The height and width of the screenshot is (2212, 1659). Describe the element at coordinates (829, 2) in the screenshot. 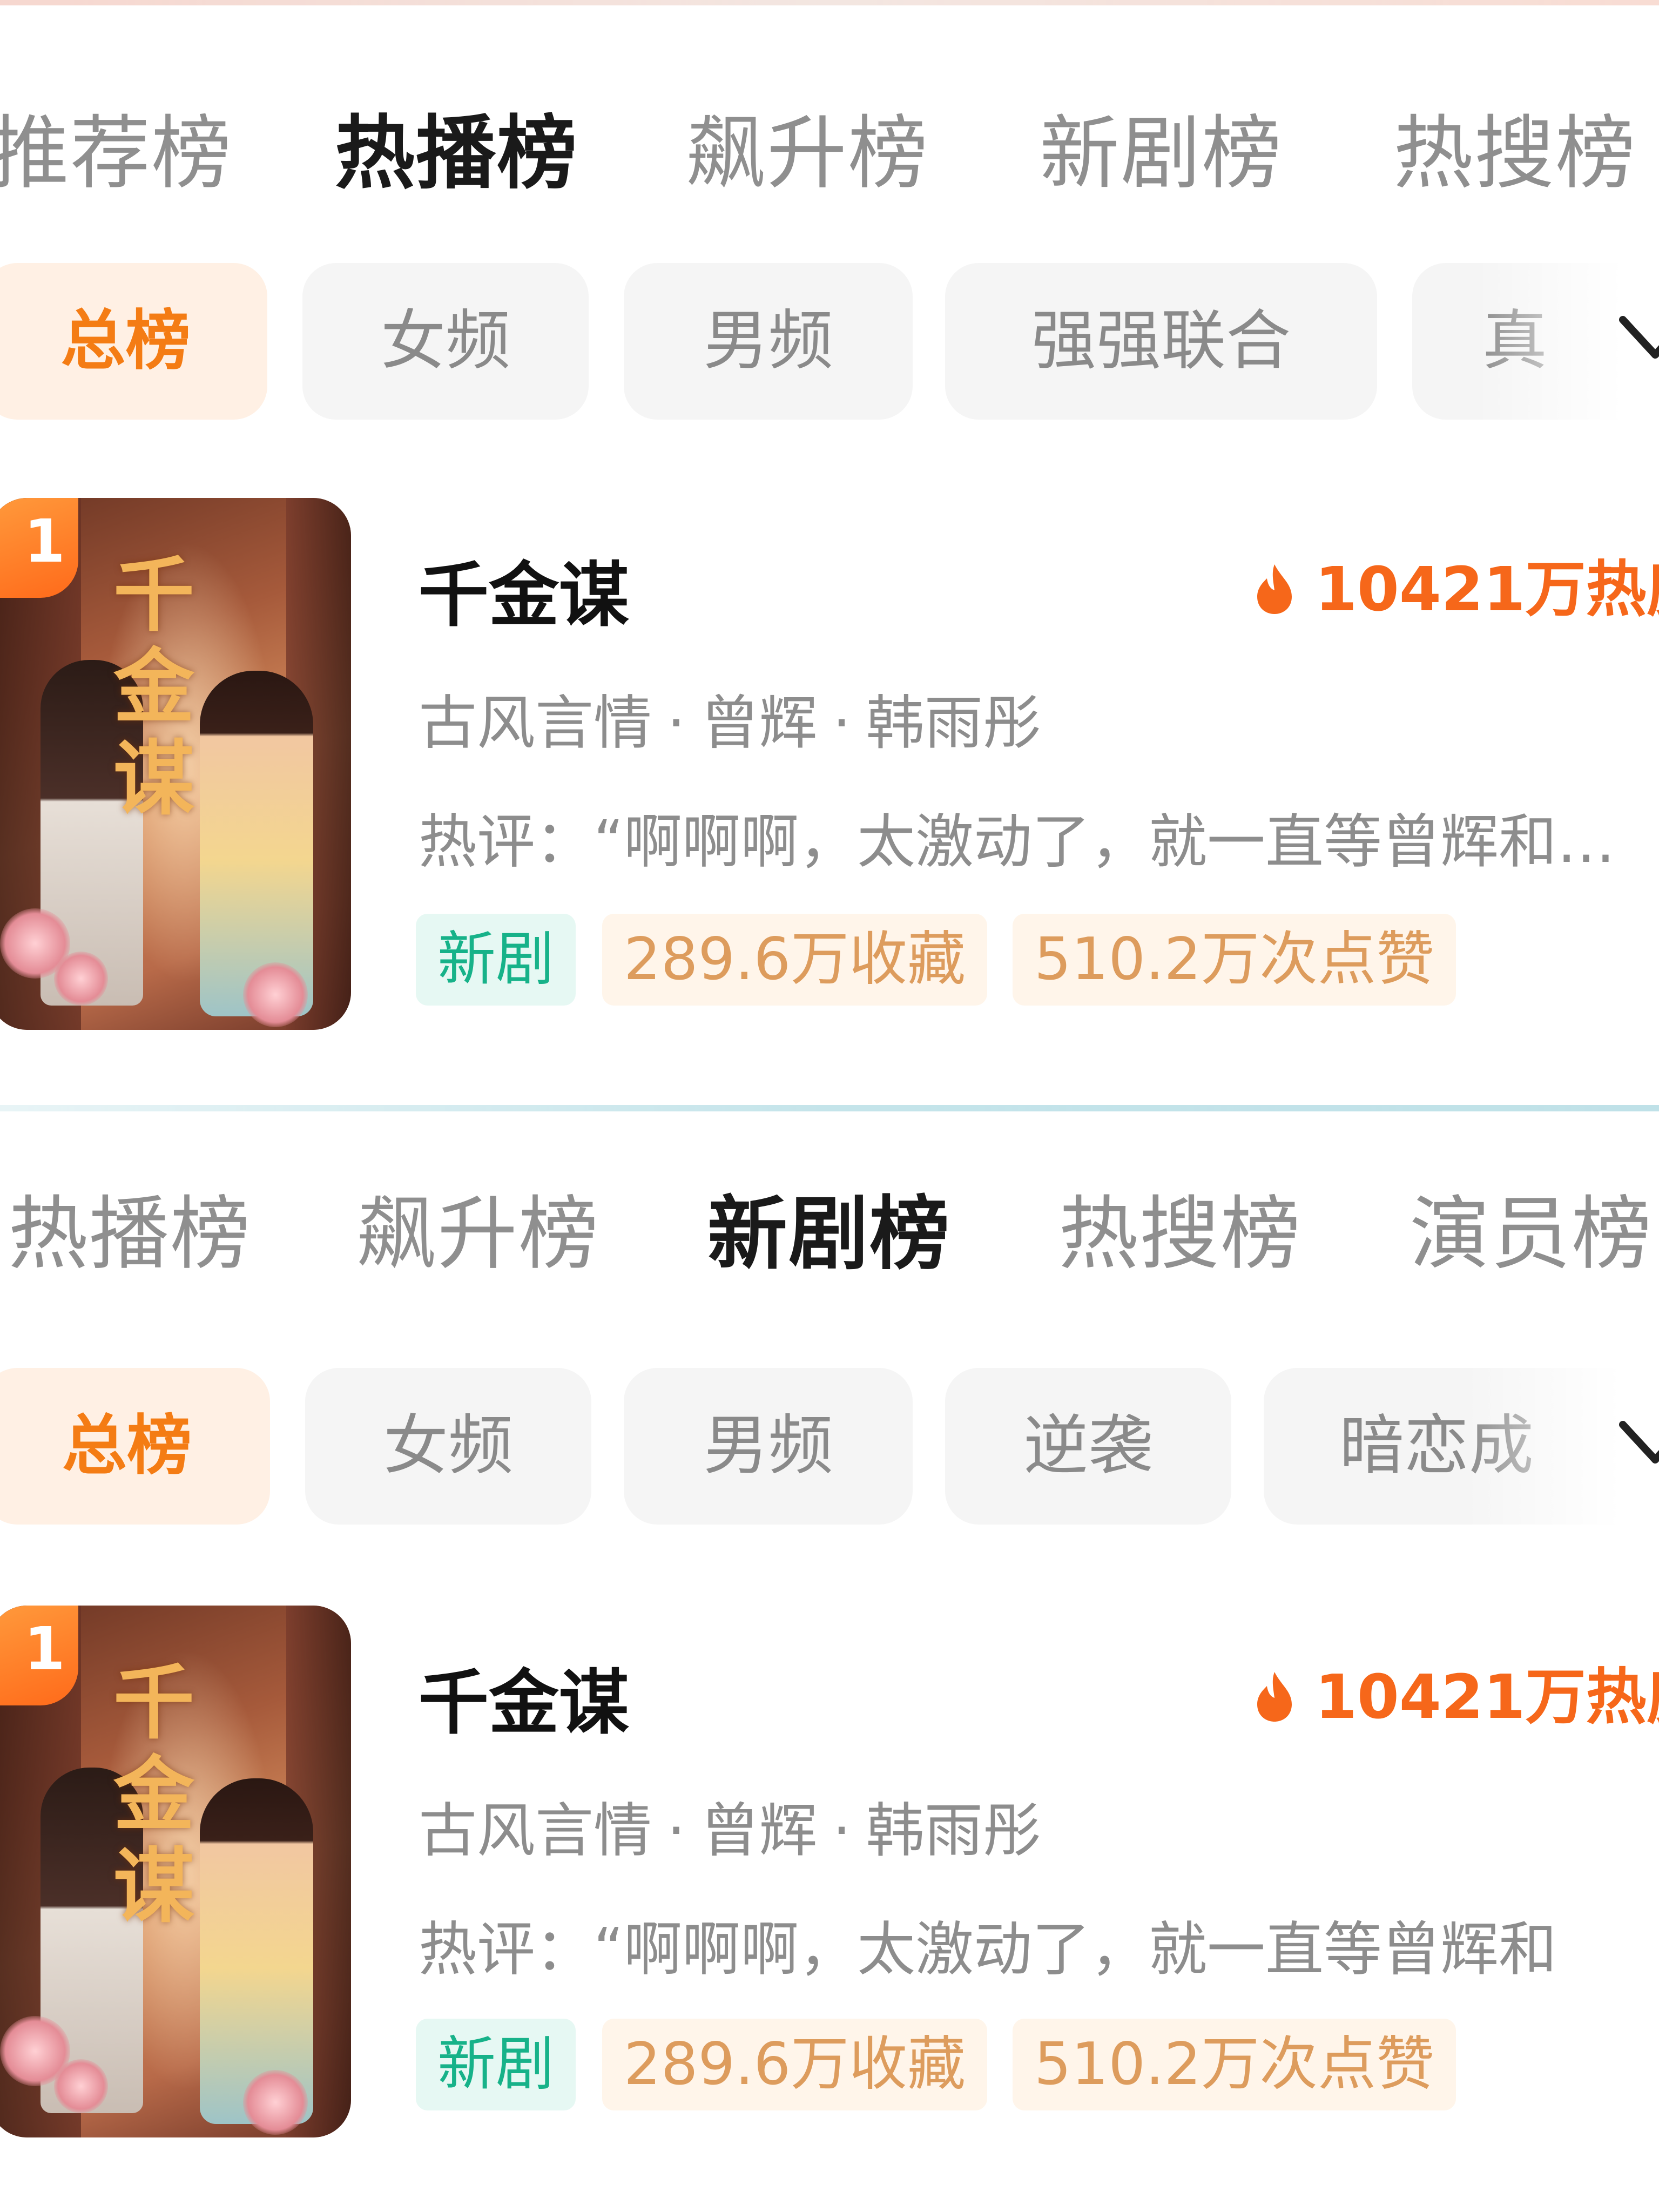

I see `top-gradient-strip` at that location.